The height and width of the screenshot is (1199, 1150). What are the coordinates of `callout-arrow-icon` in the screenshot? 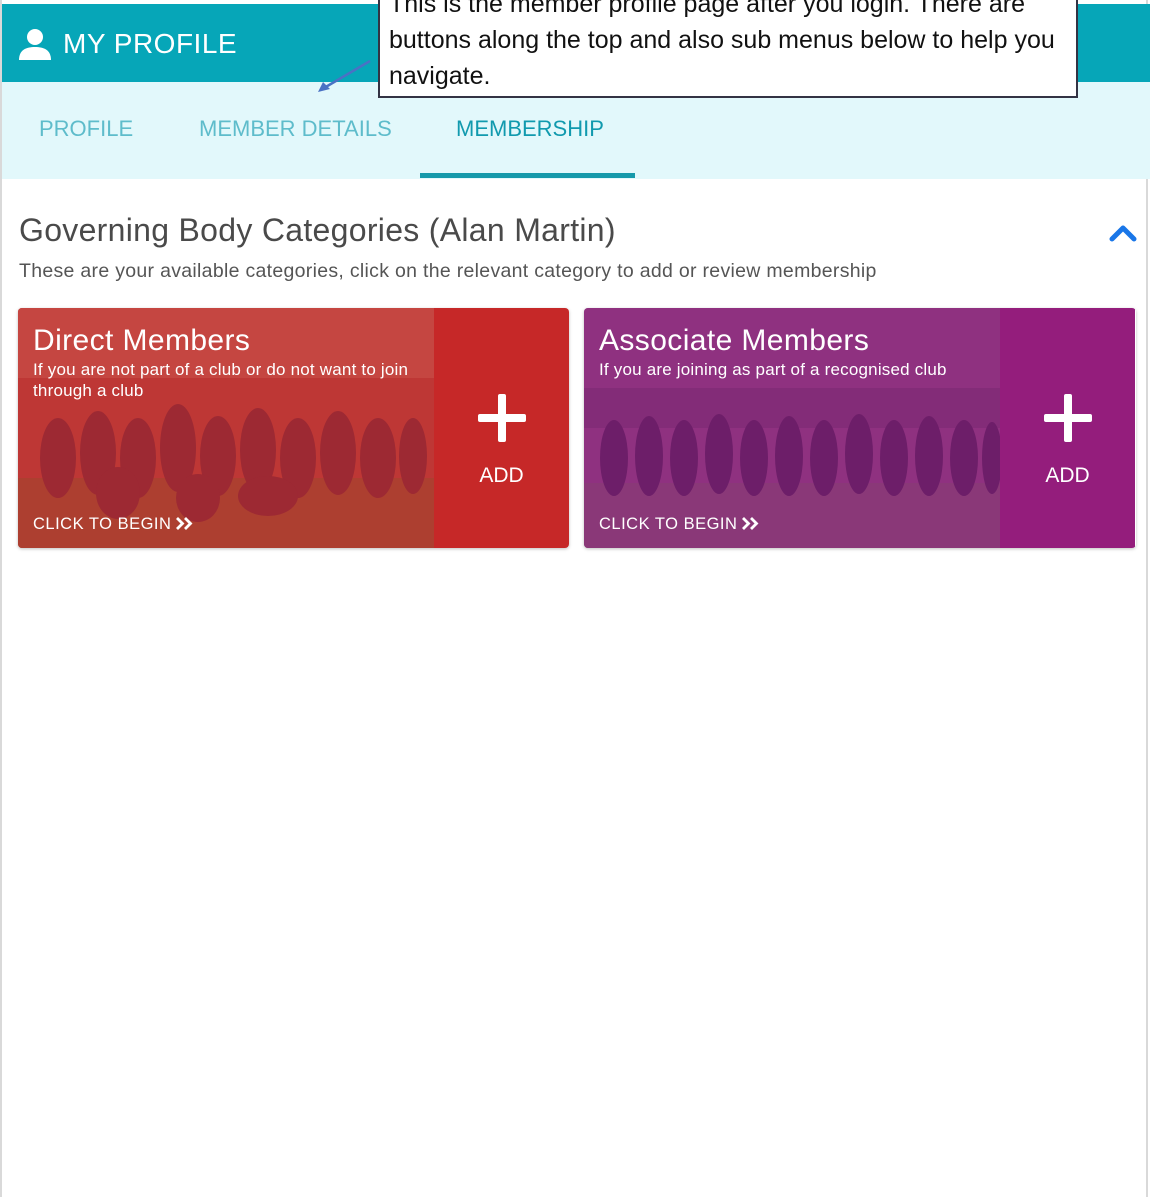 It's located at (344, 75).